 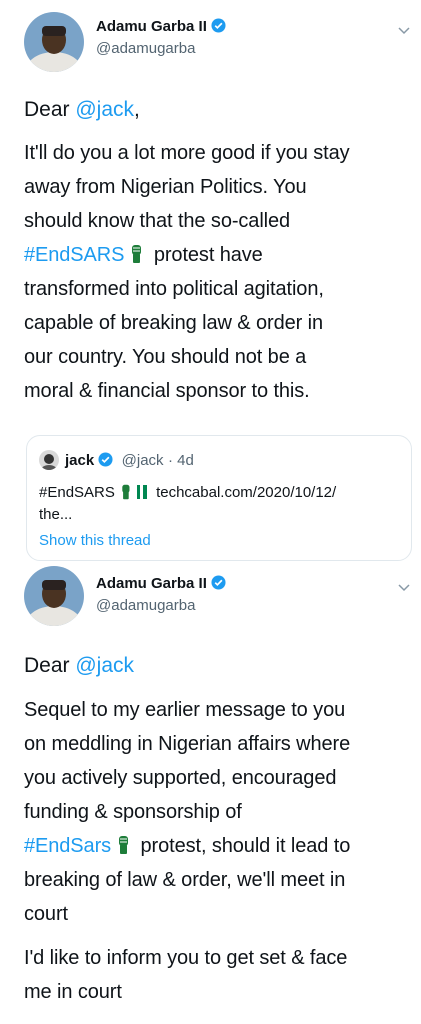 What do you see at coordinates (167, 391) in the screenshot?
I see `tweet-line: moral & financial sponsor to this.` at bounding box center [167, 391].